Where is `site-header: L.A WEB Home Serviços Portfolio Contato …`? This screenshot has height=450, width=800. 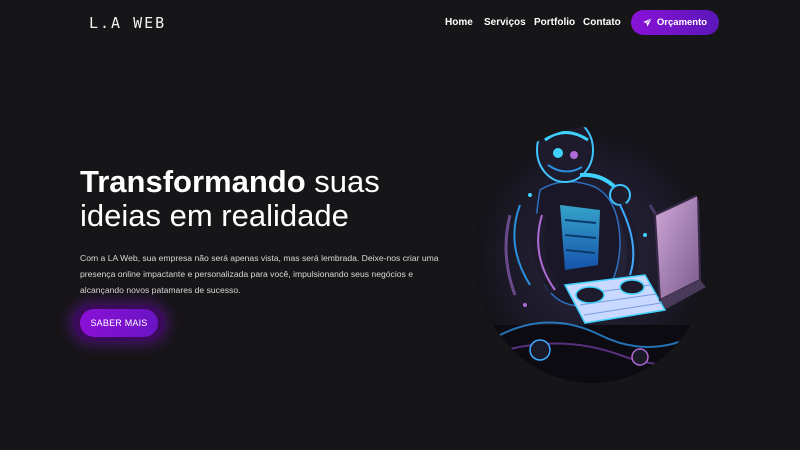
site-header: L.A WEB Home Serviços Portfolio Contato … is located at coordinates (400, 23).